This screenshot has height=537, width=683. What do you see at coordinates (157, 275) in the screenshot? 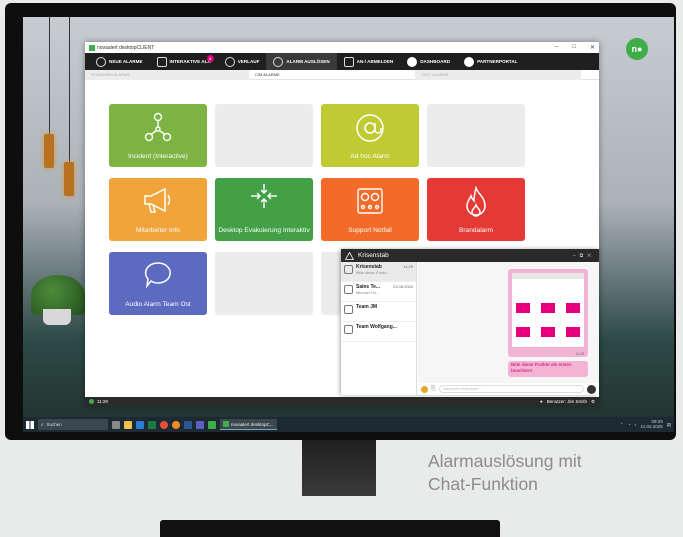
I see `speech-bubble-icon` at bounding box center [157, 275].